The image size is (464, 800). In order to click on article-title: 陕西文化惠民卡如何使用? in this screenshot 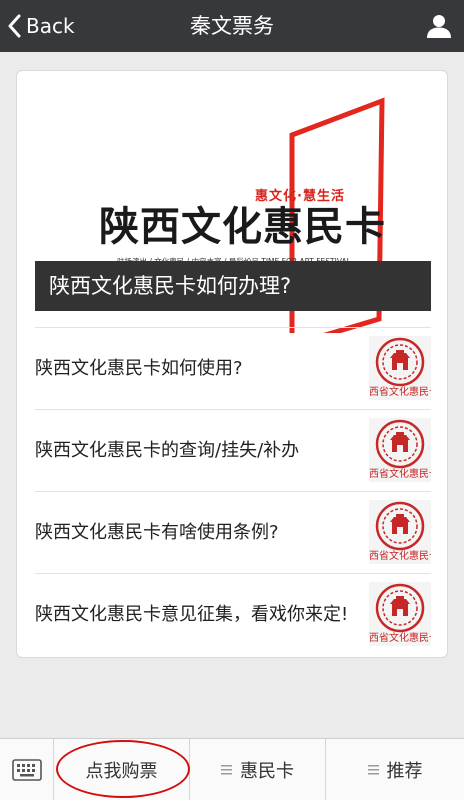, I will do `click(139, 368)`.